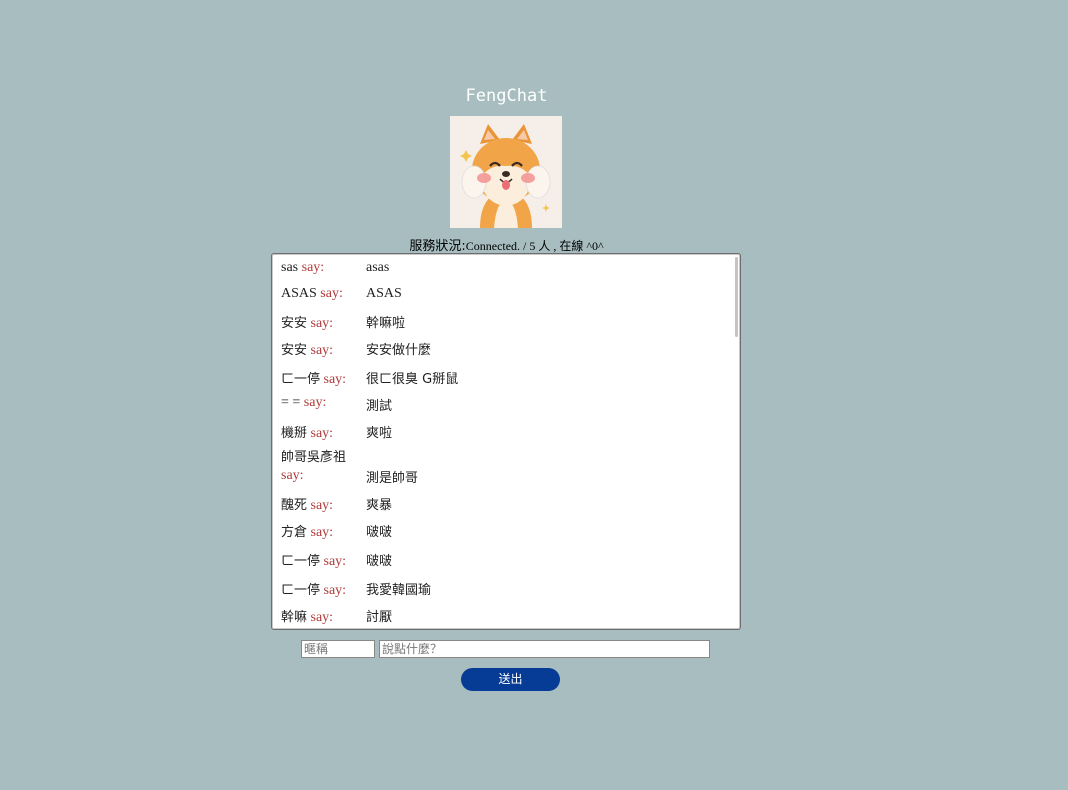 The height and width of the screenshot is (790, 1068). Describe the element at coordinates (437, 246) in the screenshot. I see `status-label: 服務狀況:` at that location.